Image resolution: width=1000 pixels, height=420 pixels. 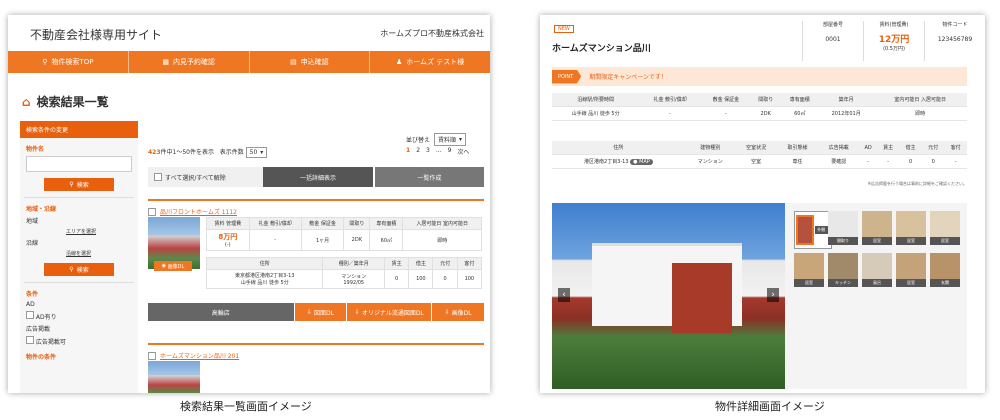 I want to click on property-title: ホームズマンション品川, so click(x=601, y=49).